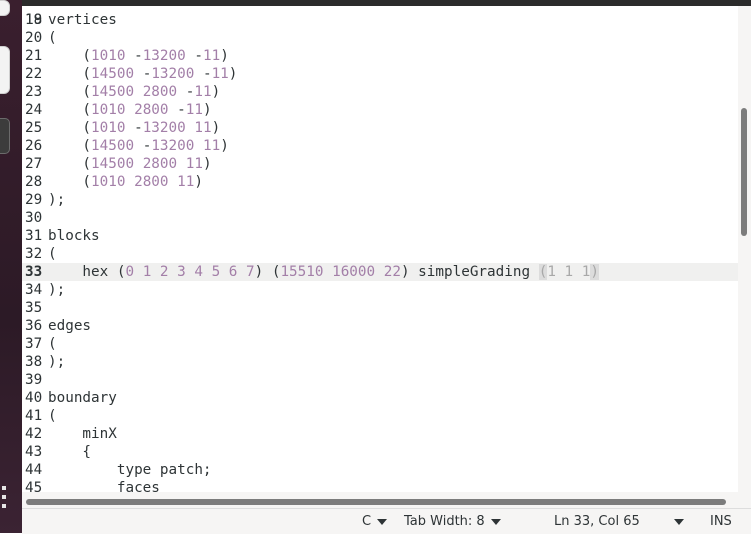  What do you see at coordinates (380, 38) in the screenshot?
I see `code-line: 20 (` at bounding box center [380, 38].